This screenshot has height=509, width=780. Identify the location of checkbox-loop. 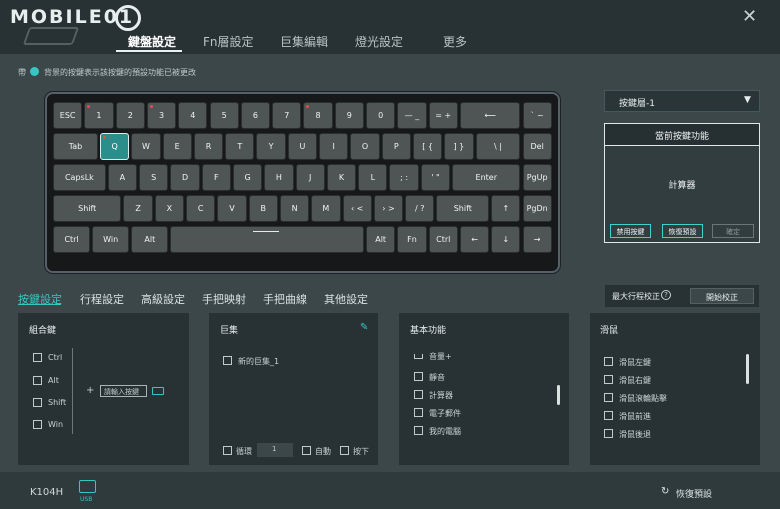
(227, 450).